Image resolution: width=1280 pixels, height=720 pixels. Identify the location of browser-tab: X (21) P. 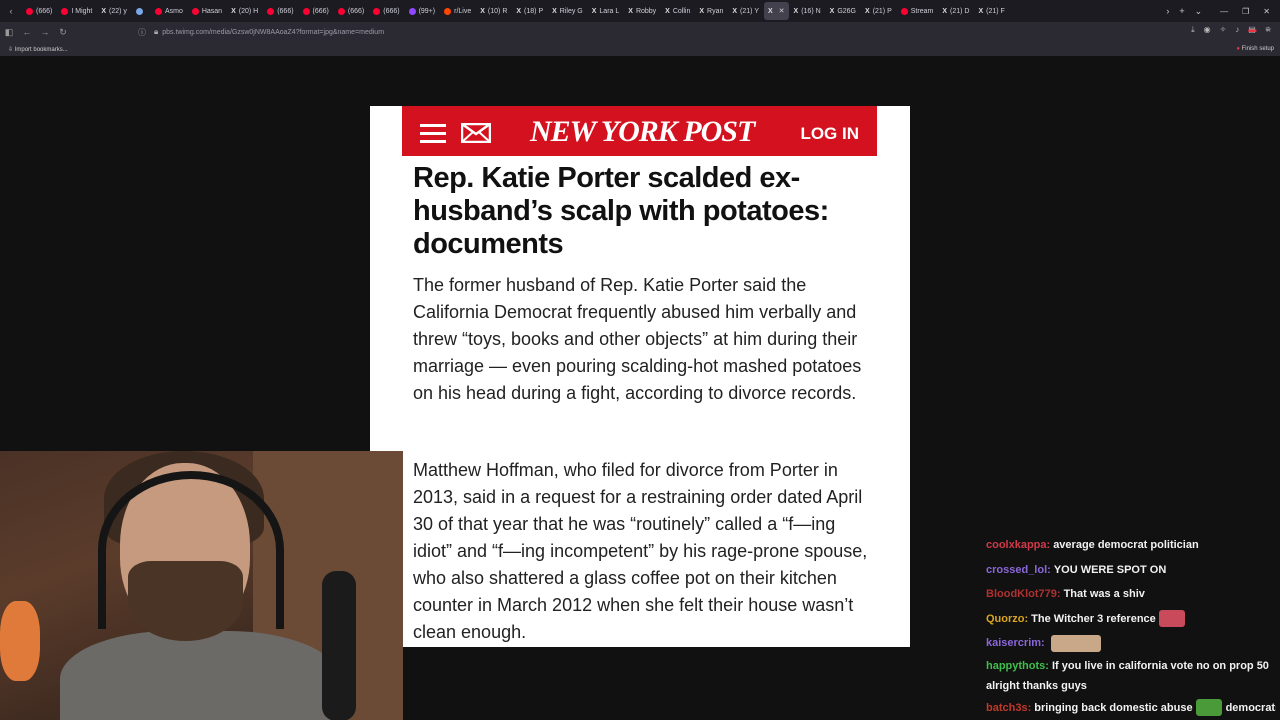
(878, 11).